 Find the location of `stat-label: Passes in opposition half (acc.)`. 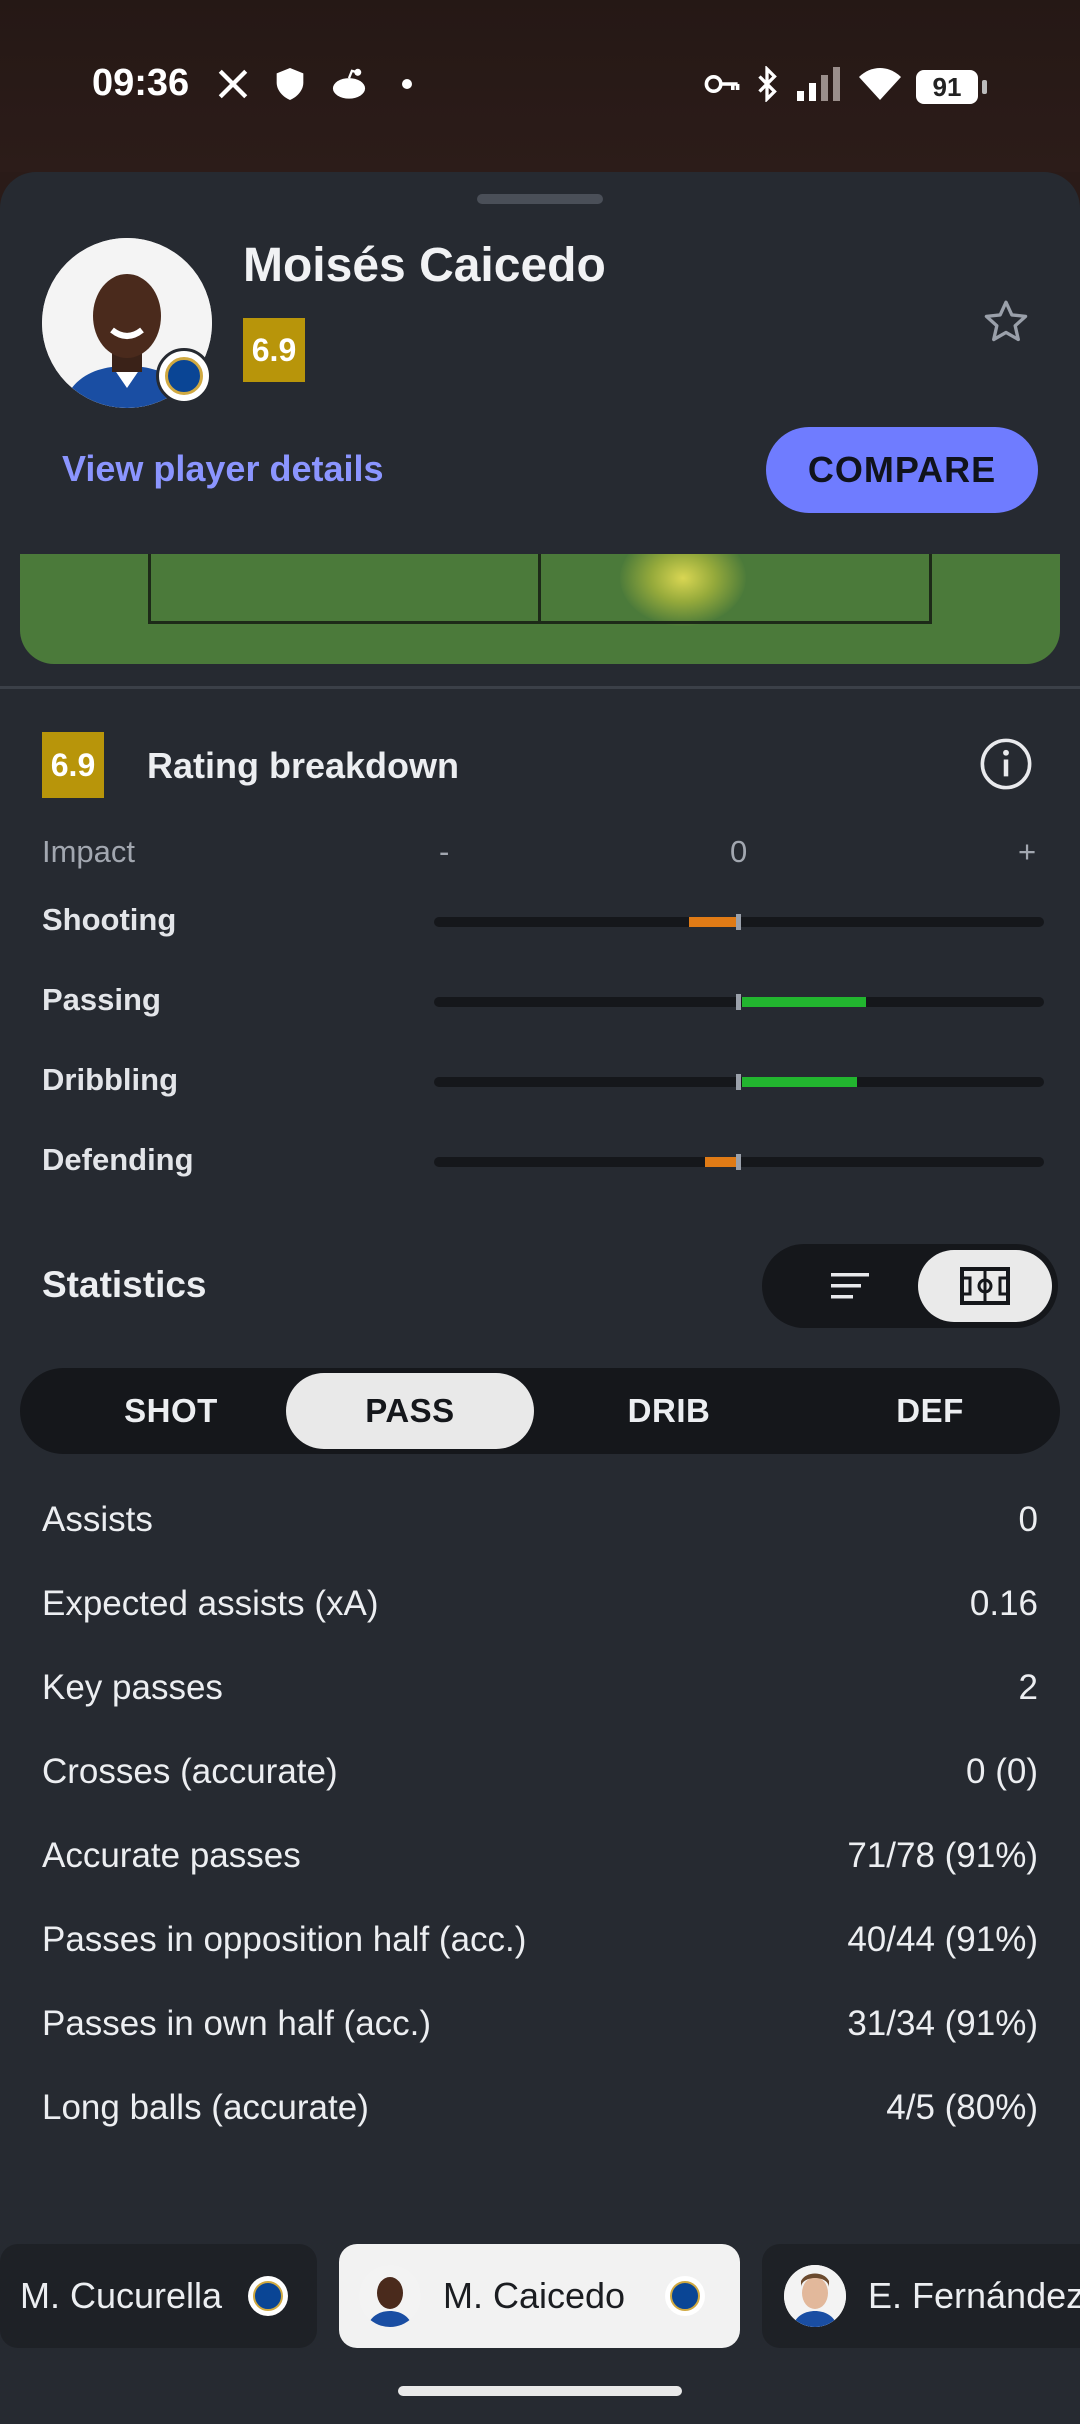

stat-label: Passes in opposition half (acc.) is located at coordinates (284, 1939).